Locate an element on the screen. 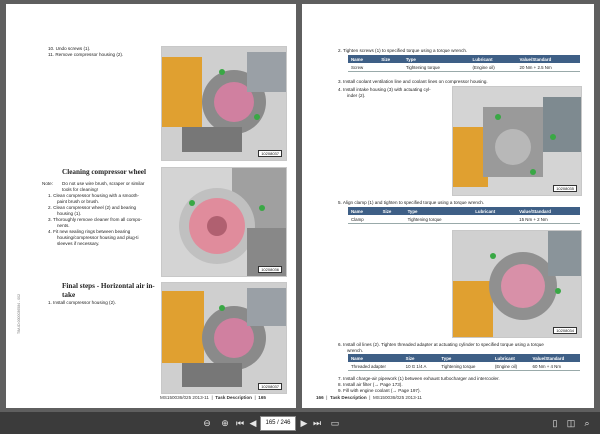  viewer-toolbar: ⊖ ⊕ ⏮ ◀ 165 / 246 ▶ ⏭ ▭ ▯ ◫ ⌕ is located at coordinates (300, 423).